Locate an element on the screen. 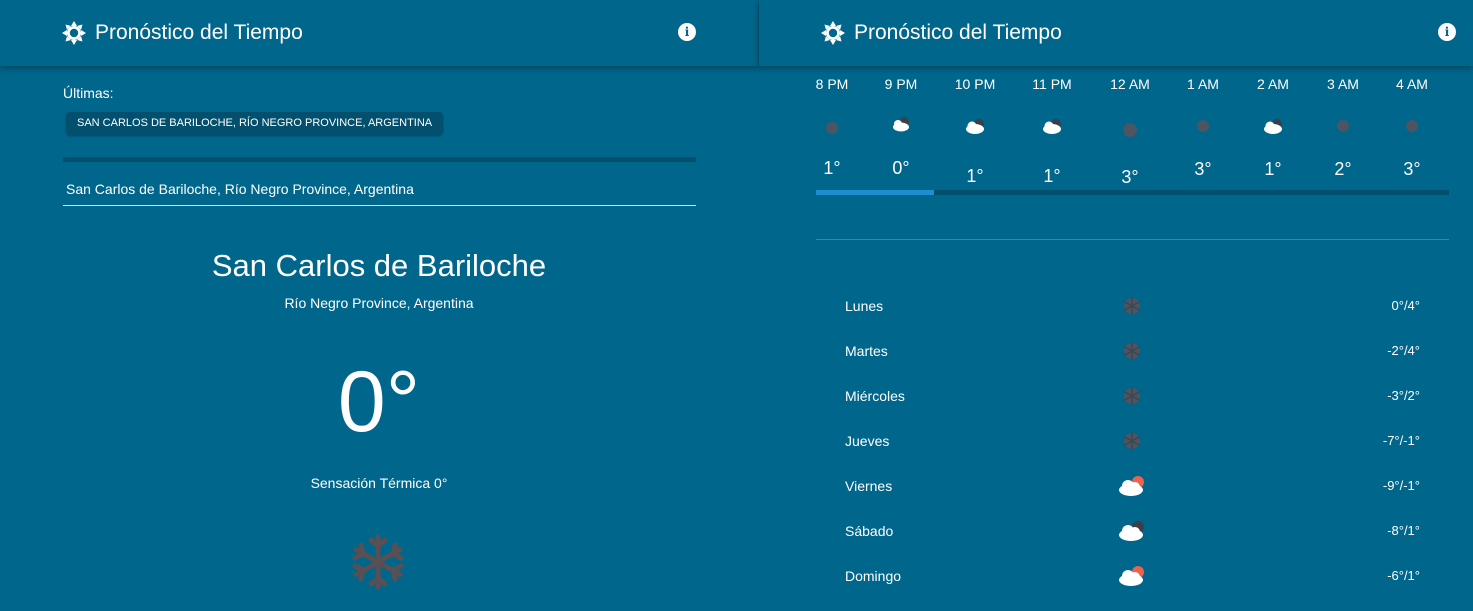 The height and width of the screenshot is (611, 1473). day-temp-range: 0°/4° is located at coordinates (1405, 305).